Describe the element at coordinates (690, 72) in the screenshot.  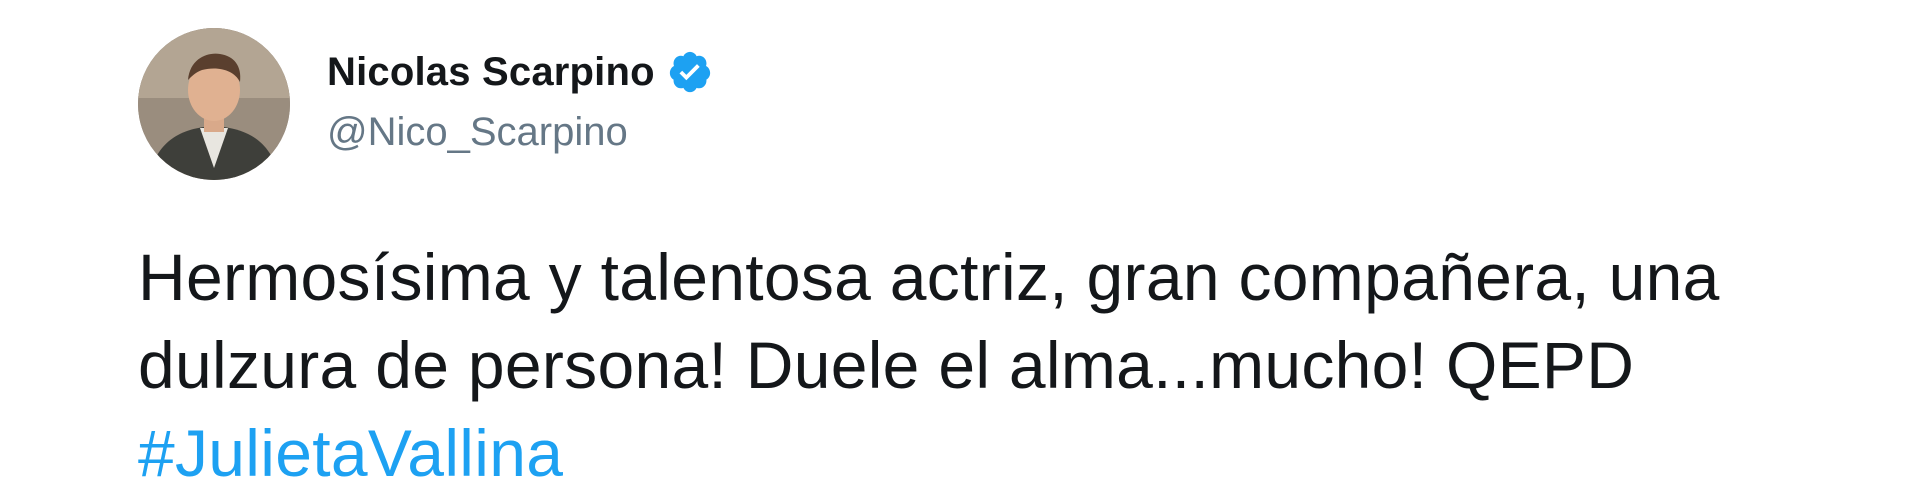
I see `verified-badge-icon` at that location.